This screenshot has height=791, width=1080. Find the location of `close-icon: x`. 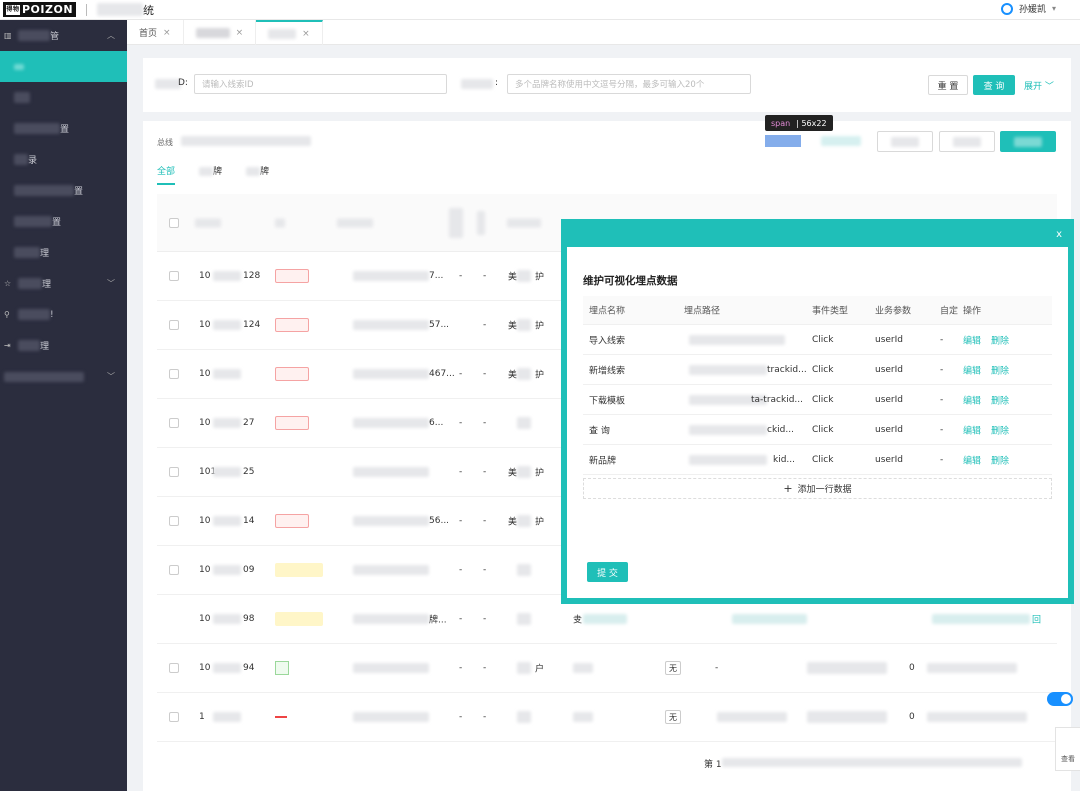

close-icon: x is located at coordinates (1059, 234).